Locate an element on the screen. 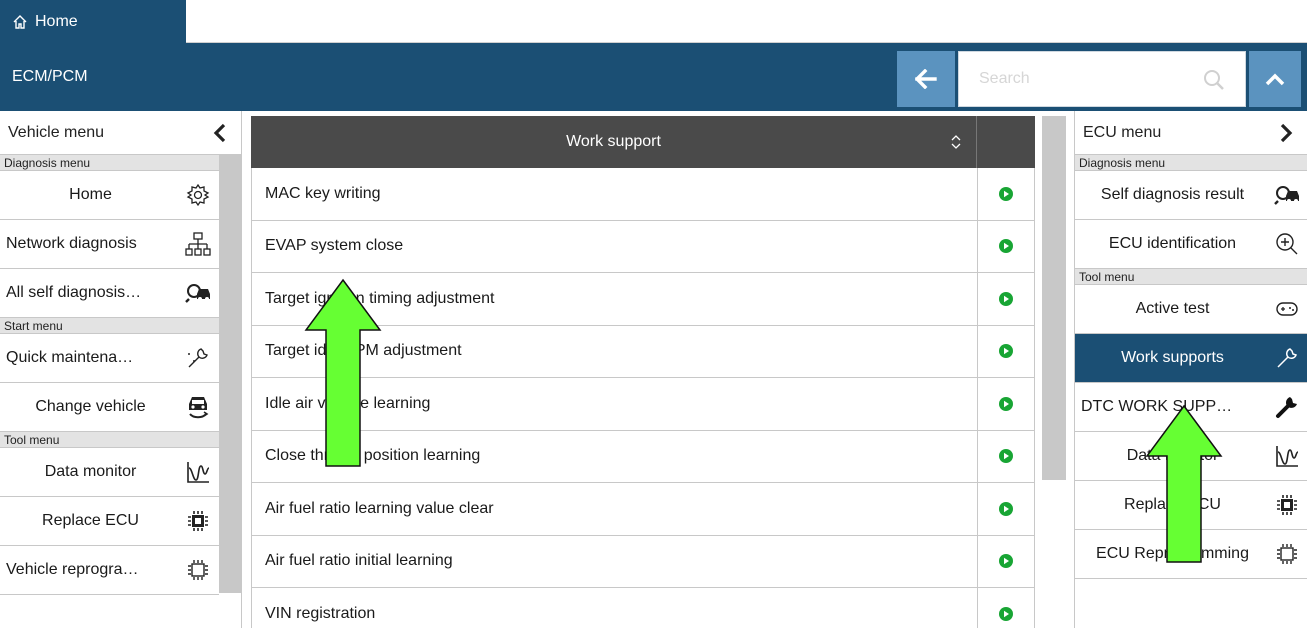  arrow-left-icon is located at coordinates (926, 79).